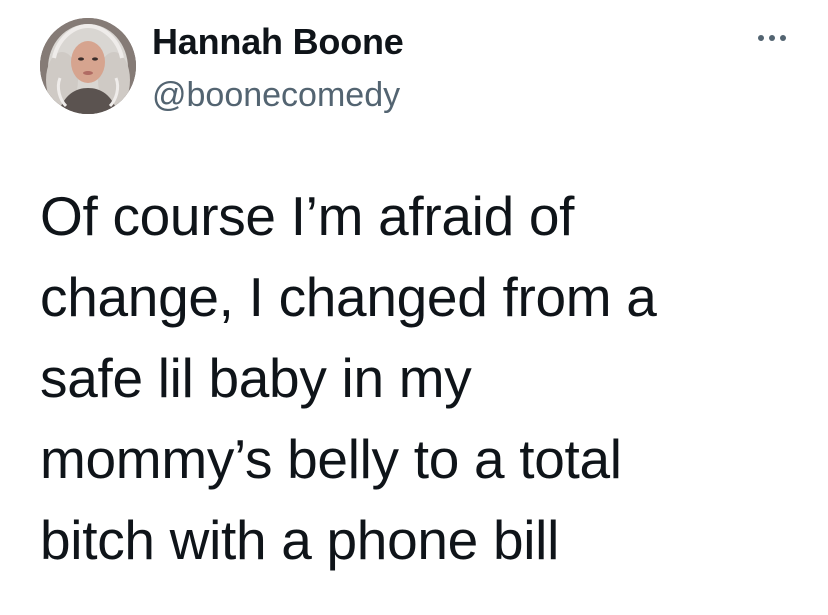 The width and height of the screenshot is (828, 615). I want to click on more-horizontal-icon, so click(772, 38).